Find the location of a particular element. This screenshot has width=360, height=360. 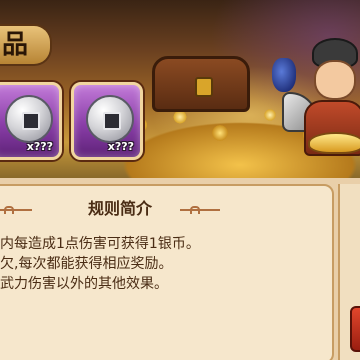

reward-slot-1: x??? is located at coordinates (31, 121).